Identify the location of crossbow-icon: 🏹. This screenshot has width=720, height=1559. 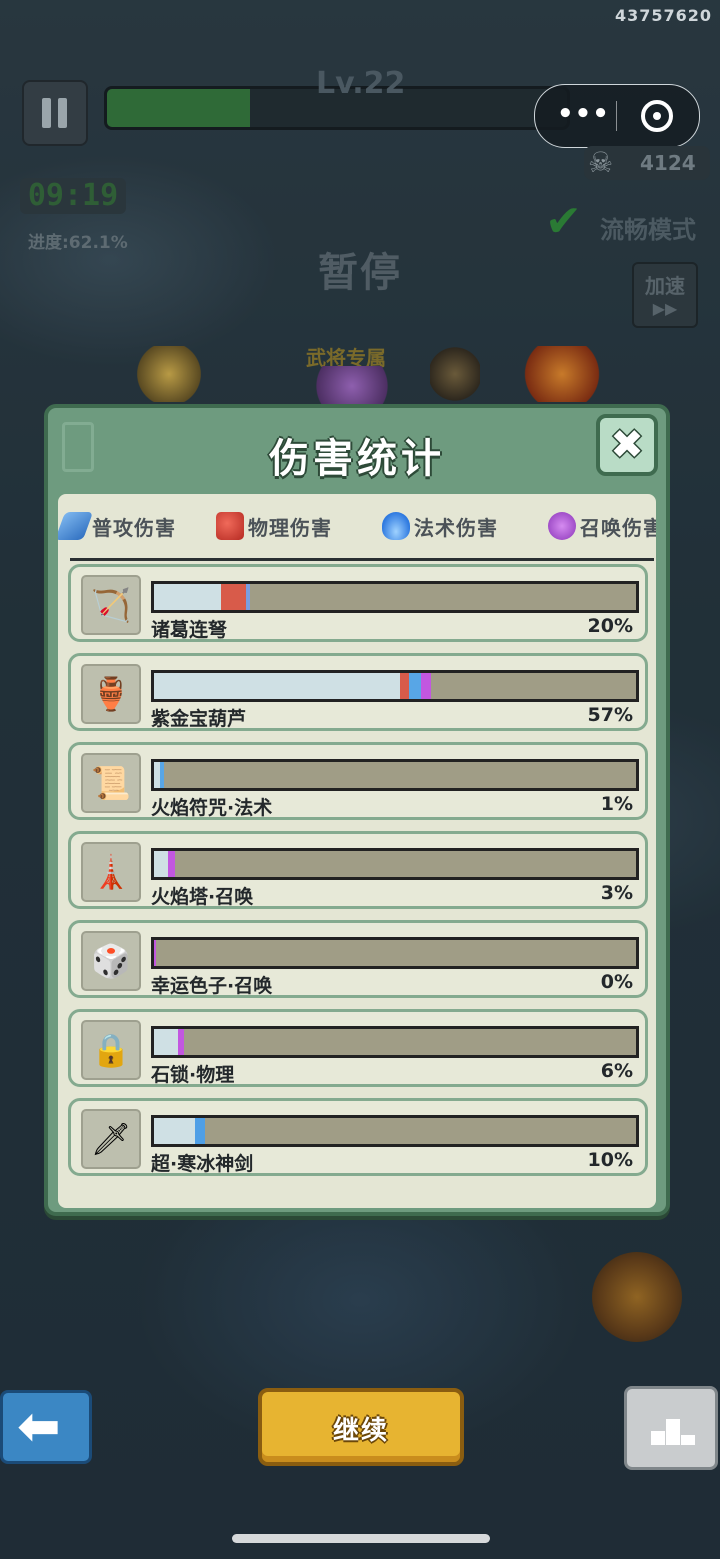
(111, 605).